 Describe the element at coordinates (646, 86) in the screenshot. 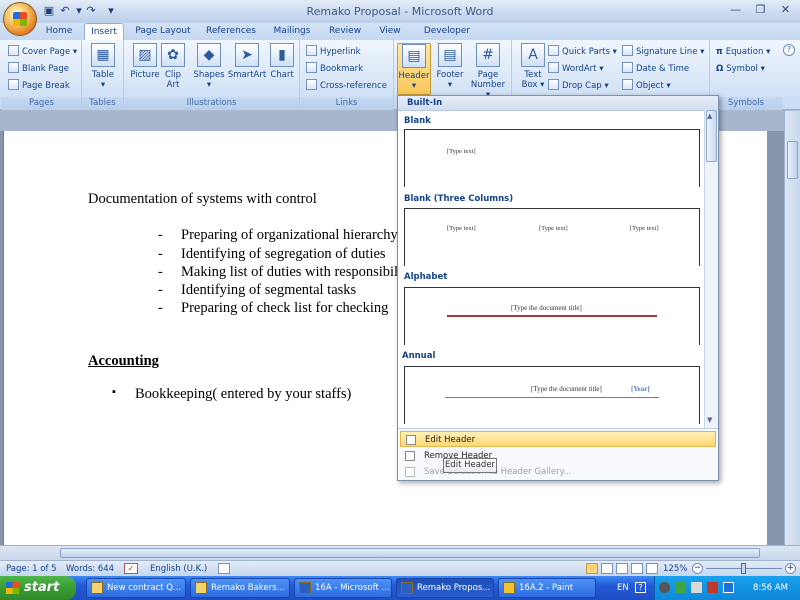

I see `object-button: Object ▾` at that location.